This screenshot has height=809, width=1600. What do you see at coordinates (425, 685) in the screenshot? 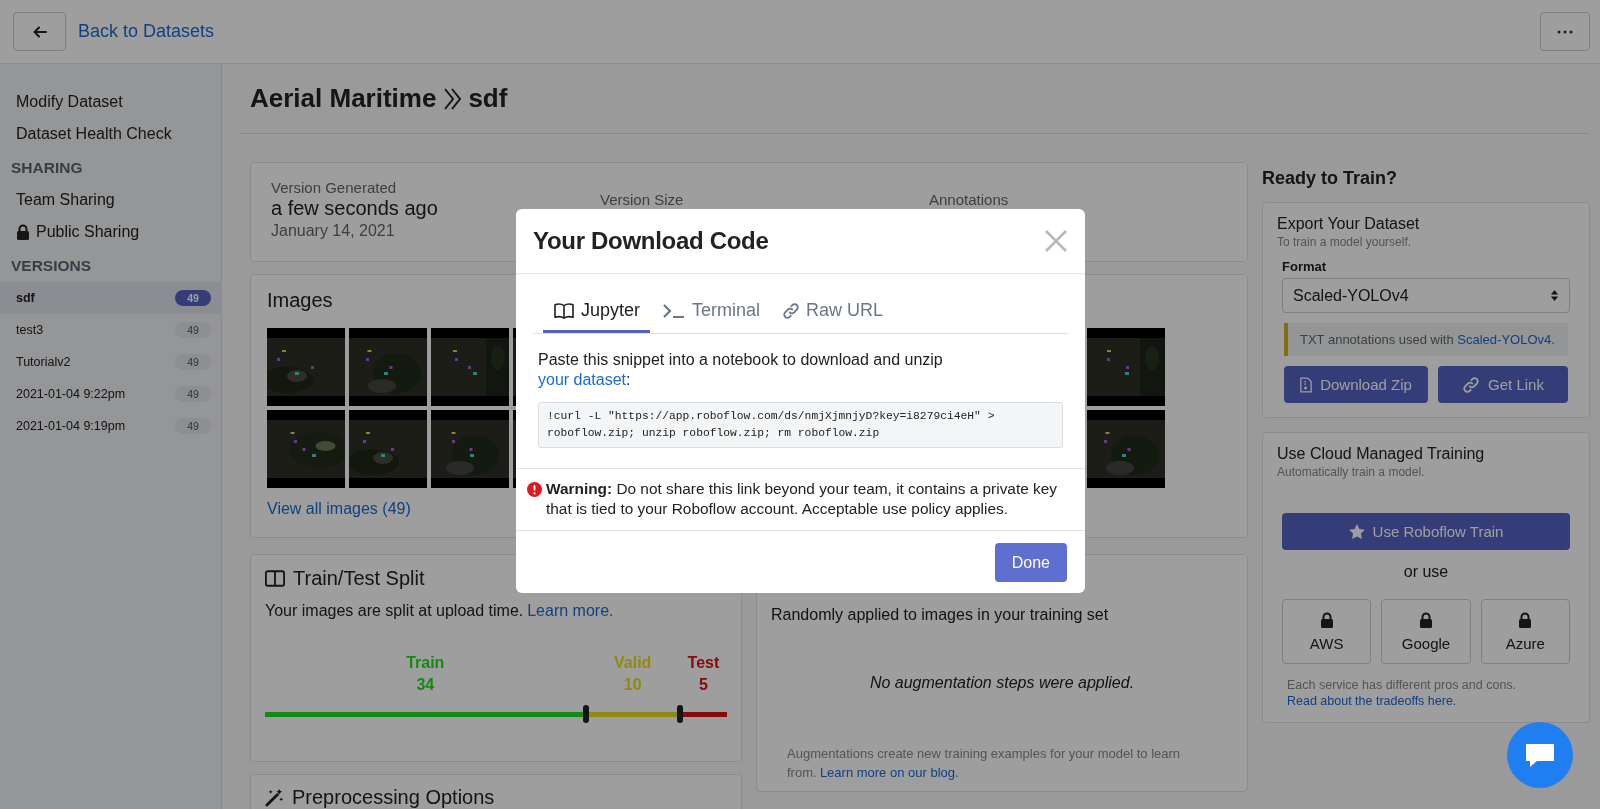
I see `split-count: 34` at bounding box center [425, 685].